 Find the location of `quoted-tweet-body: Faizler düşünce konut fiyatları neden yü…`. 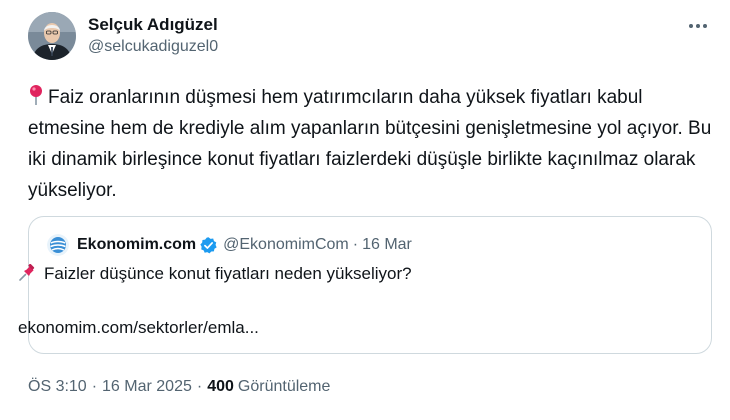

quoted-tweet-body: Faizler düşünce konut fiyatları neden yü… is located at coordinates (228, 273).